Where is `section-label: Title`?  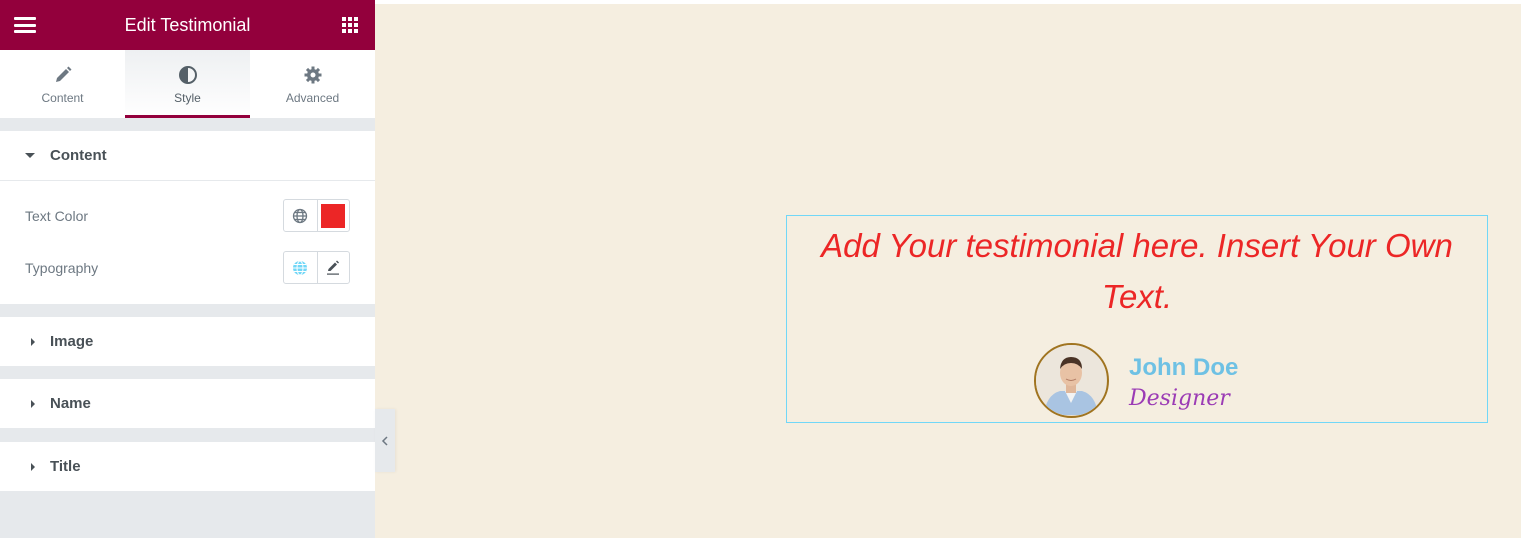
section-label: Title is located at coordinates (65, 466).